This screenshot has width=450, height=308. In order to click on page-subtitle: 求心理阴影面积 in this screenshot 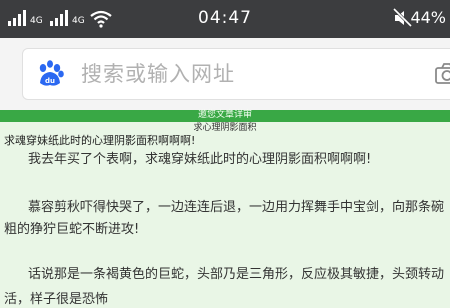, I will do `click(225, 128)`.